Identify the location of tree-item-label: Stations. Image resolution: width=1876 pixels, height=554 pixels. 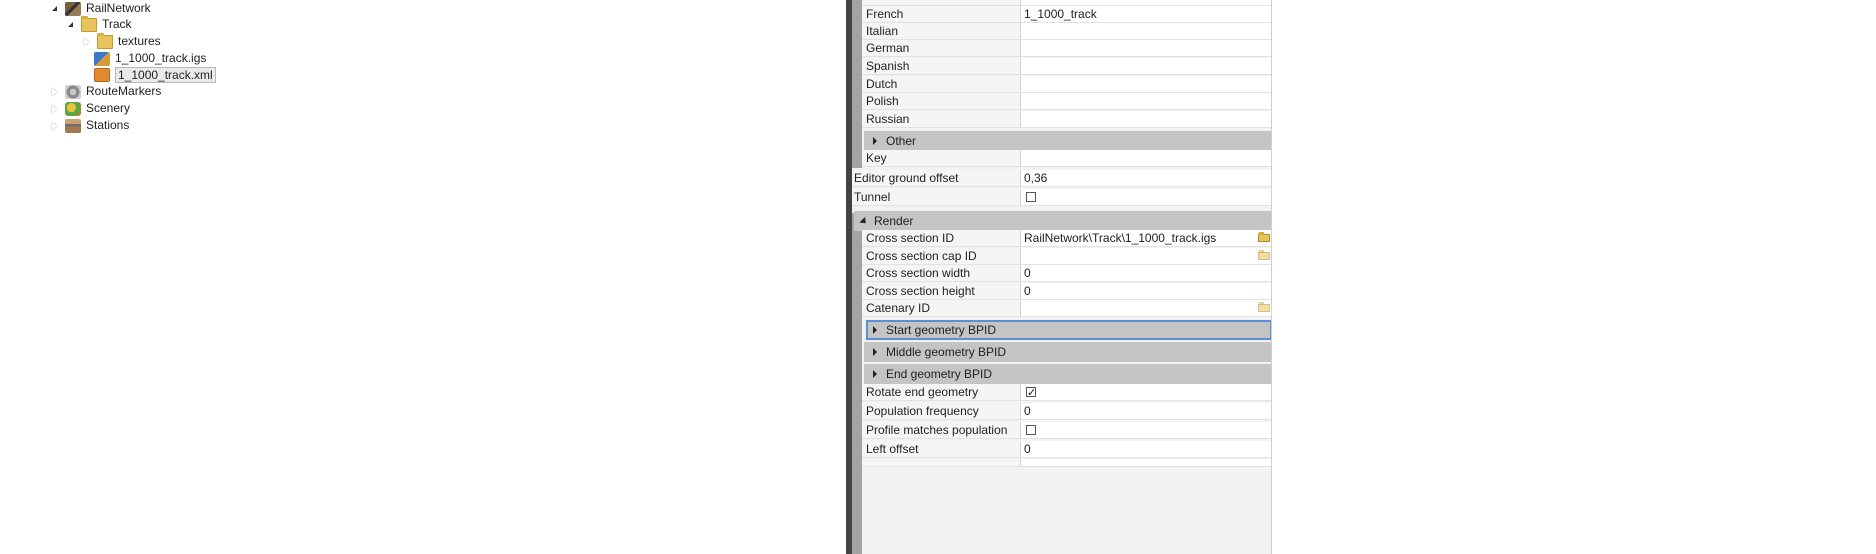
(108, 125).